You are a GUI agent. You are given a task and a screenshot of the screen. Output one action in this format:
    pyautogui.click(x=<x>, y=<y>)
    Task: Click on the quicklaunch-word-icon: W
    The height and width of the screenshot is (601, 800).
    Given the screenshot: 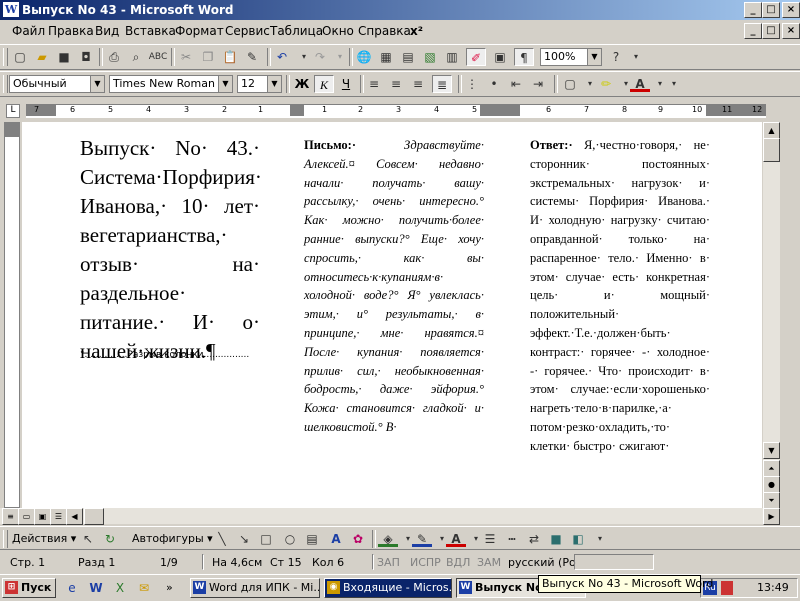 What is the action you would take?
    pyautogui.click(x=96, y=588)
    